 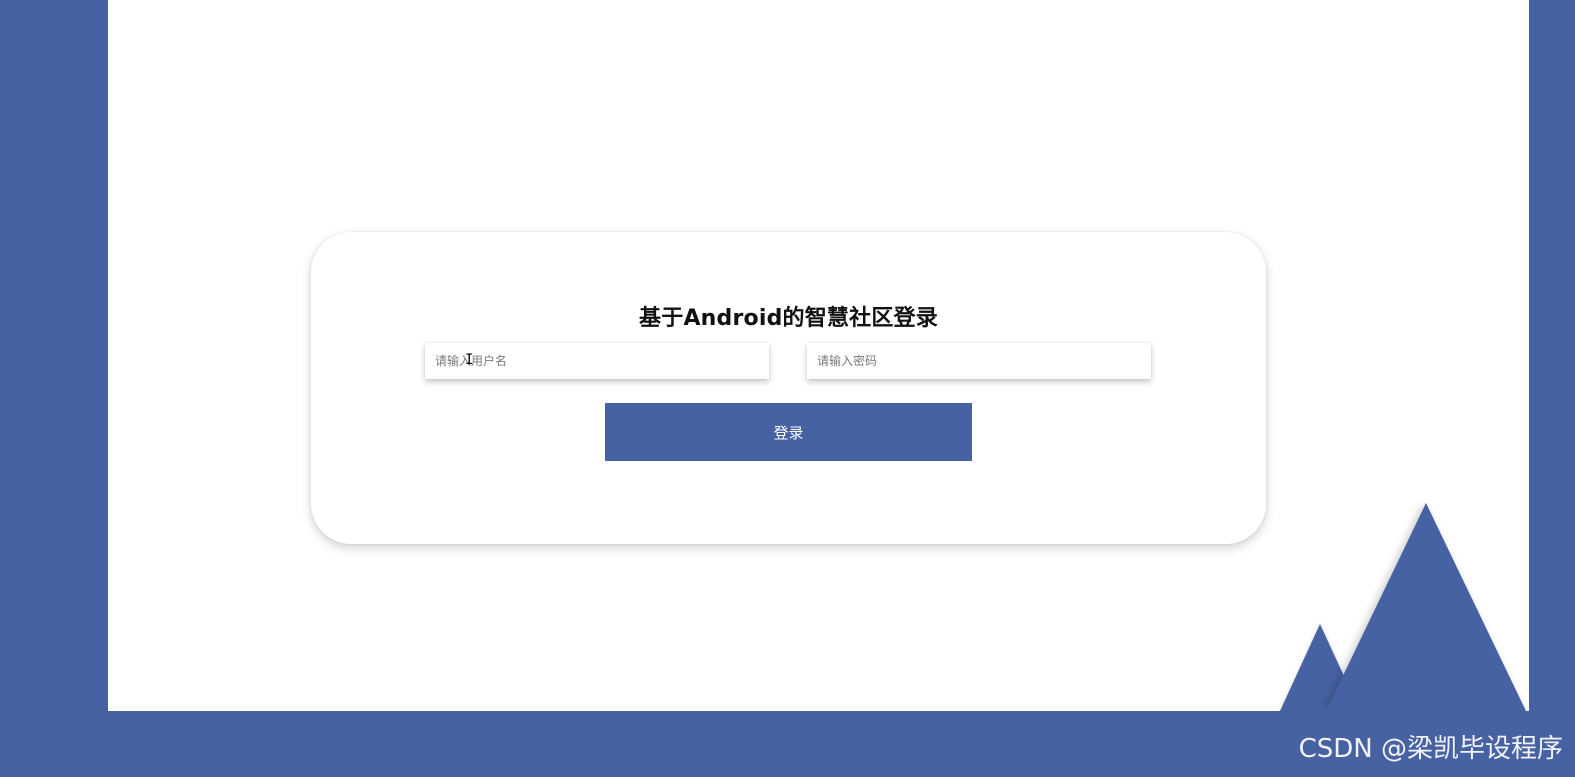 What do you see at coordinates (788, 318) in the screenshot?
I see `page-title: 基于Android的智慧社区登录` at bounding box center [788, 318].